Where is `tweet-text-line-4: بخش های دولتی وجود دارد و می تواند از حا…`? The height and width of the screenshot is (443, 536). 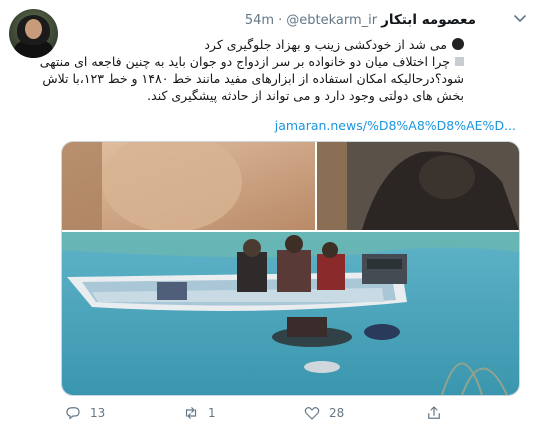
tweet-text-line-4: بخش های دولتی وجود دارد و می تواند از حا… is located at coordinates (305, 95).